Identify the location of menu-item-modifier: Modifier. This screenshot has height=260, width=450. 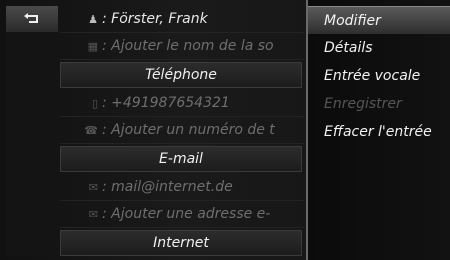
(379, 20).